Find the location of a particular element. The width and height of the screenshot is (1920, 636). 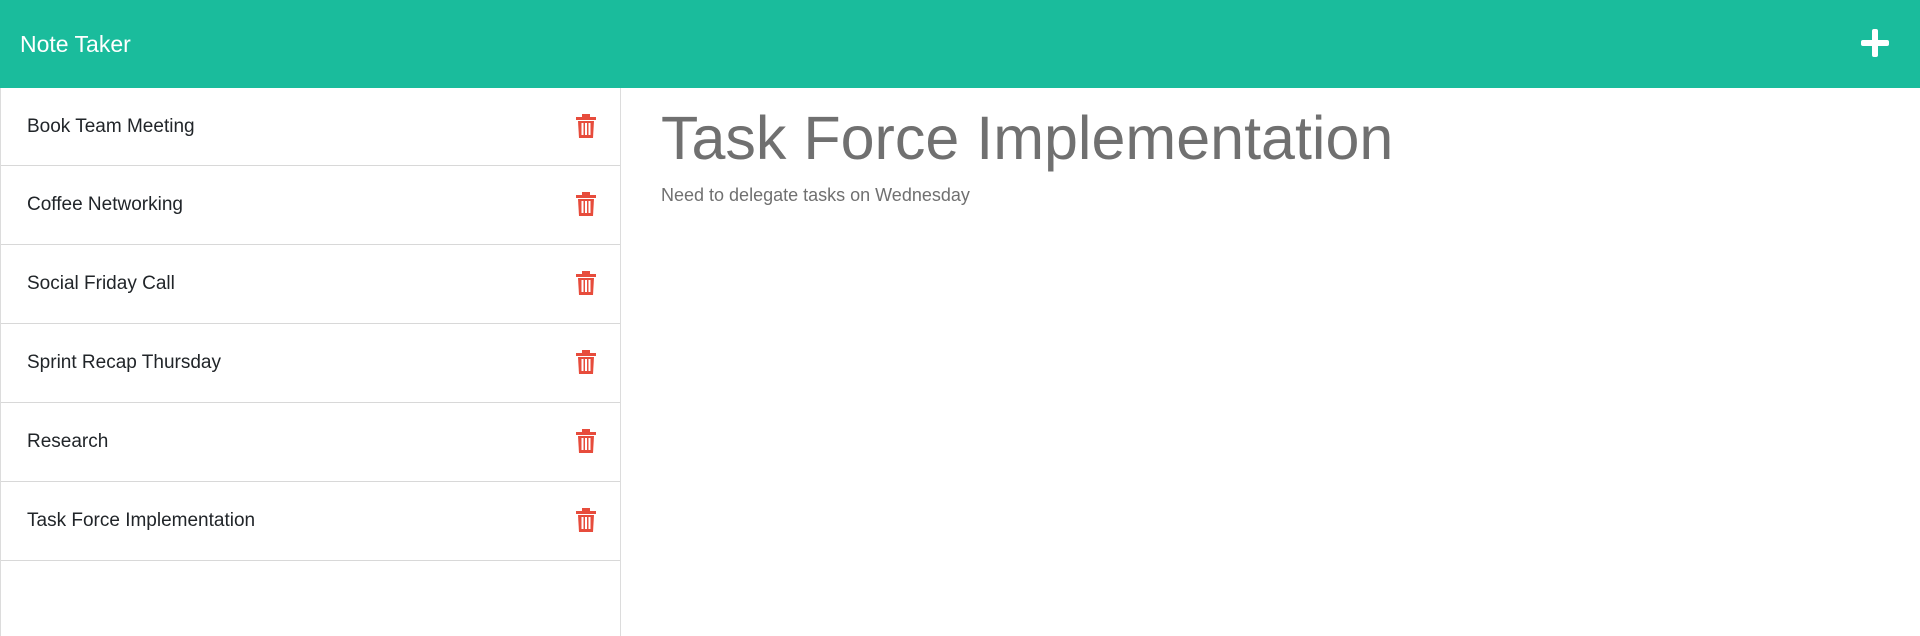

navbar: Note Taker is located at coordinates (960, 44).